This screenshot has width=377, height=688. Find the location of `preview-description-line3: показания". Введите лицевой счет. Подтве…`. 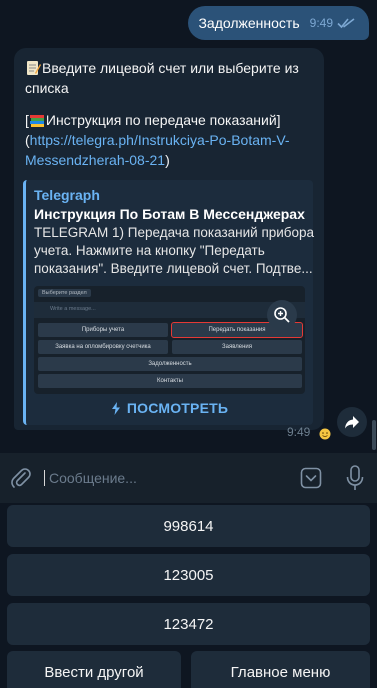

preview-description-line3: показания". Введите лицевой счет. Подтве… is located at coordinates (173, 268).